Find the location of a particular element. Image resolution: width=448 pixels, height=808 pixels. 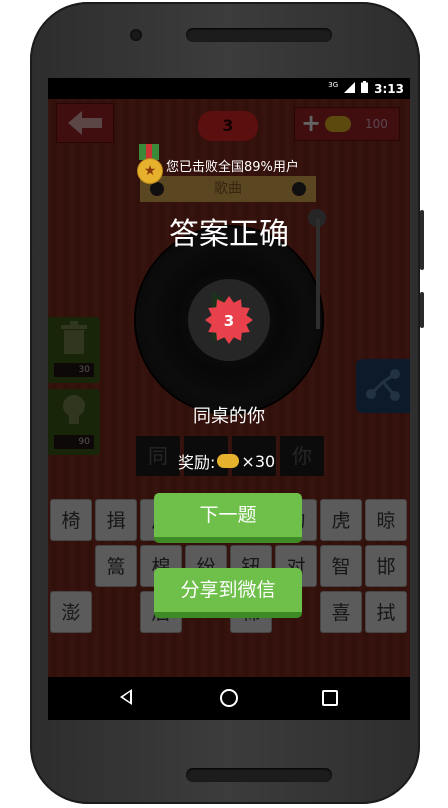

power-button is located at coordinates (422, 310).